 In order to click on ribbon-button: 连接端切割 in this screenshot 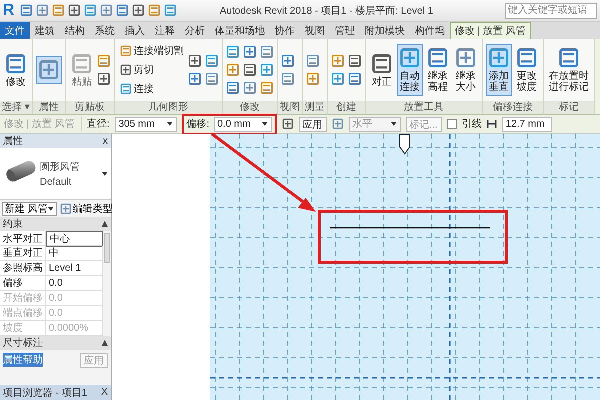, I will do `click(152, 51)`.